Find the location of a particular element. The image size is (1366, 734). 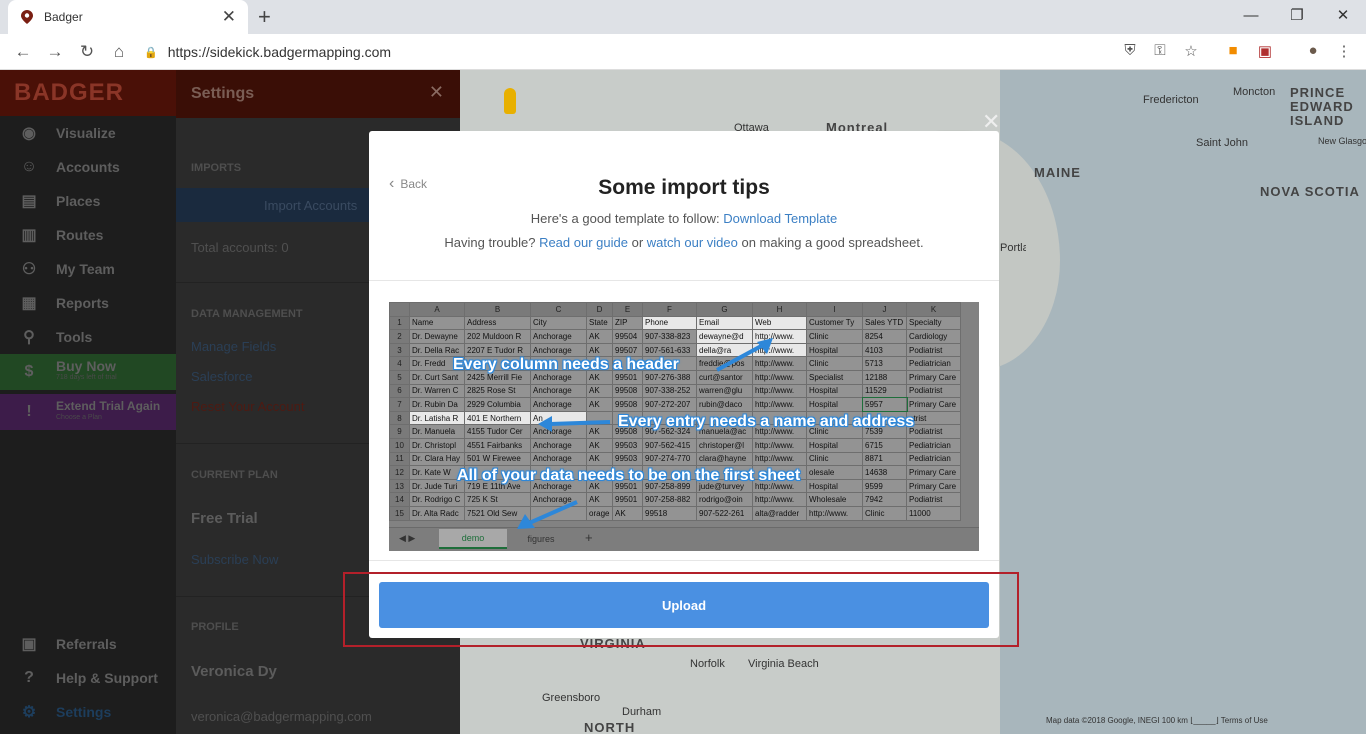

badger-favicon-icon is located at coordinates (27, 17).